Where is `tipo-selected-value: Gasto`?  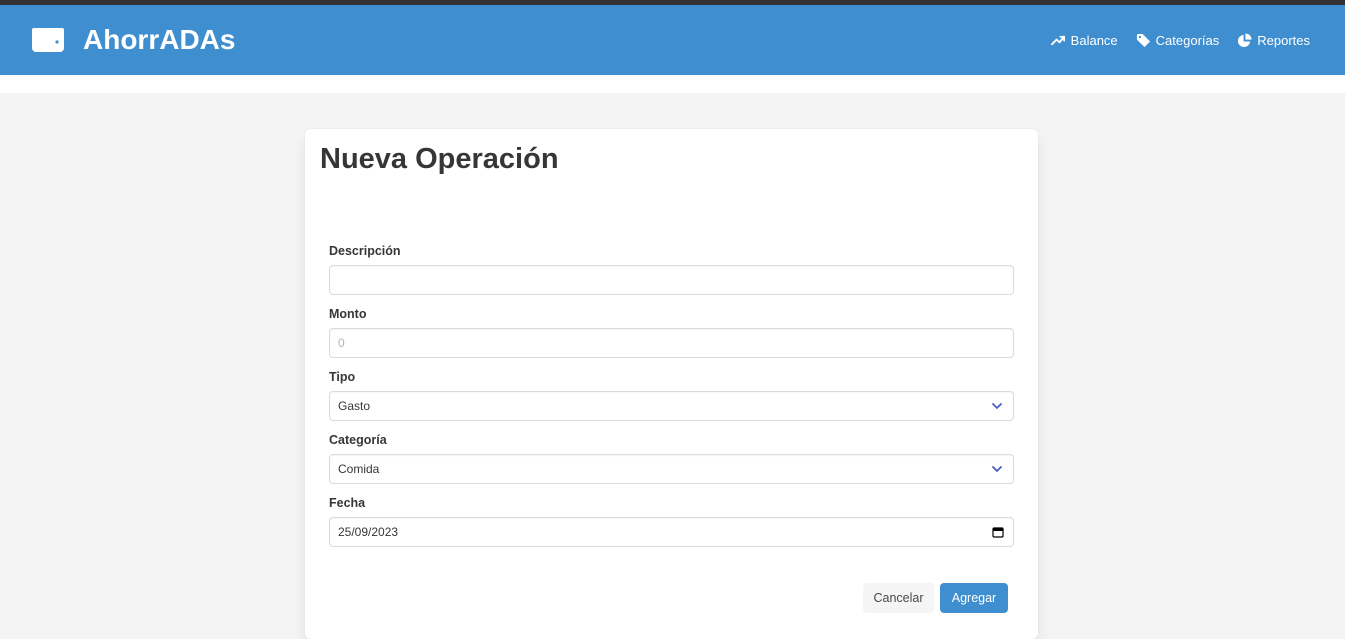 tipo-selected-value: Gasto is located at coordinates (354, 406).